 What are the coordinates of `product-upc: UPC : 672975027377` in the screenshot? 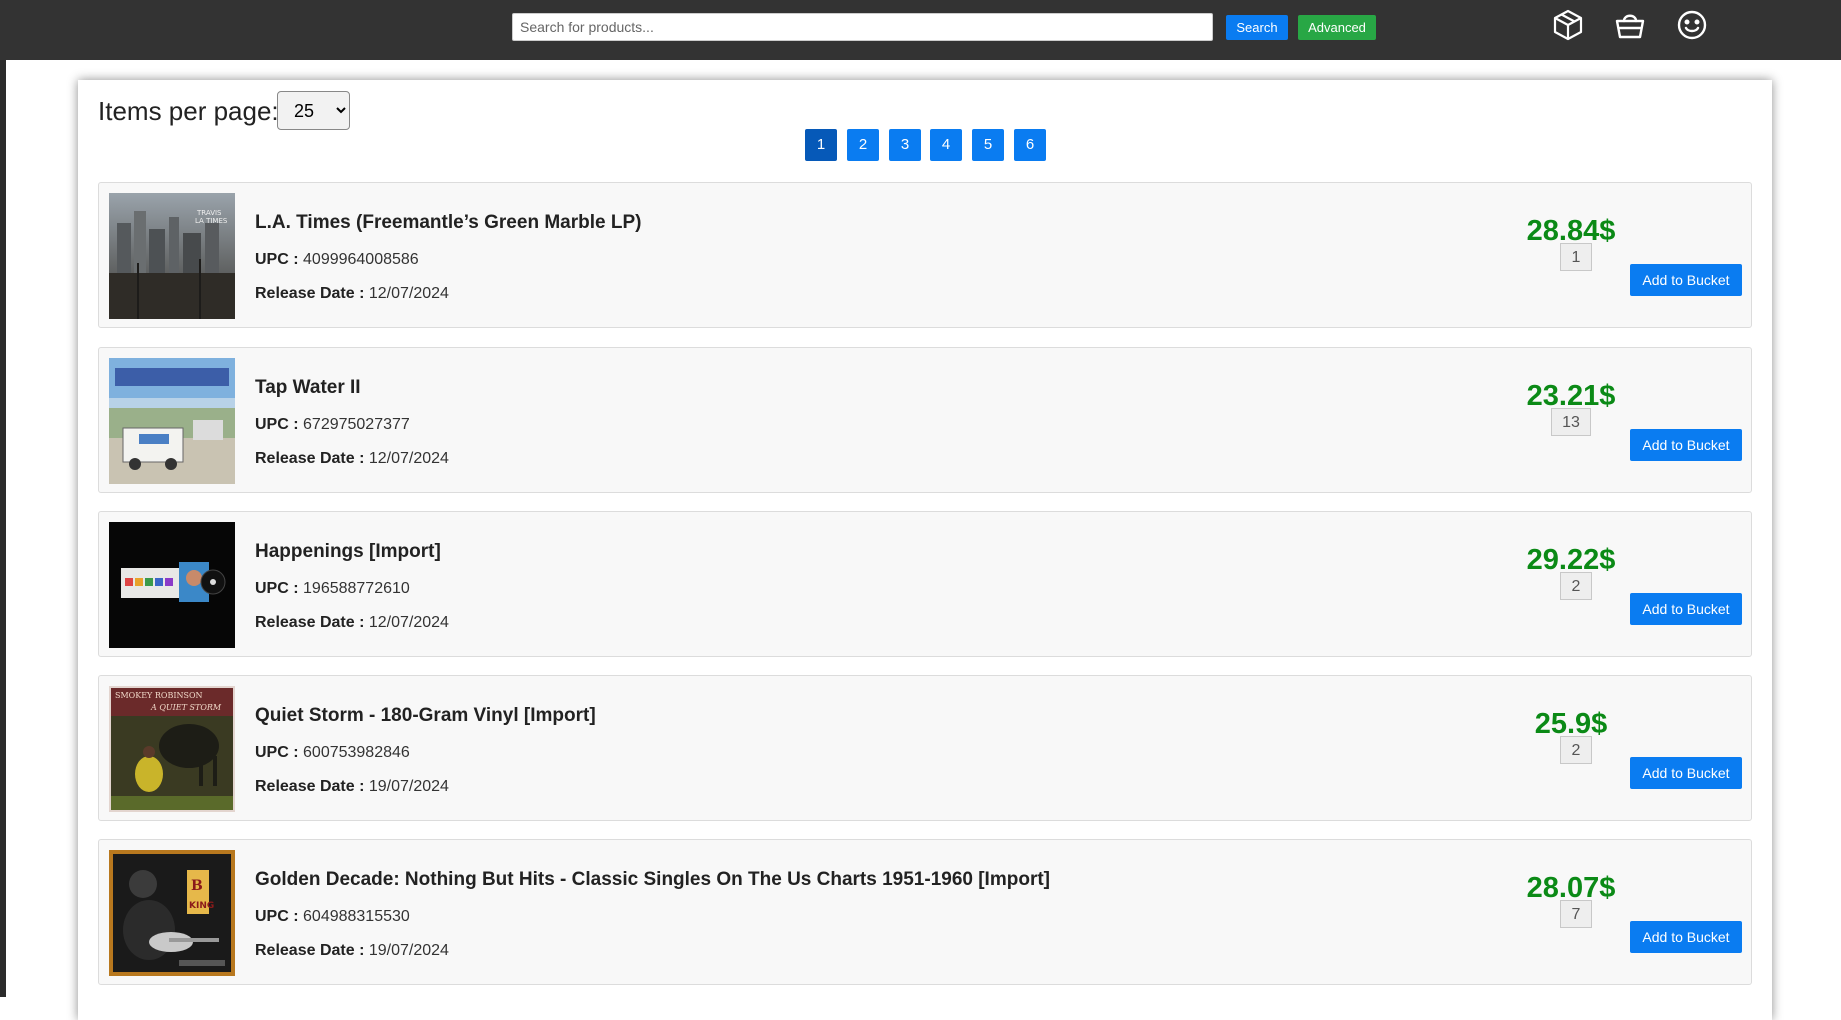 It's located at (332, 424).